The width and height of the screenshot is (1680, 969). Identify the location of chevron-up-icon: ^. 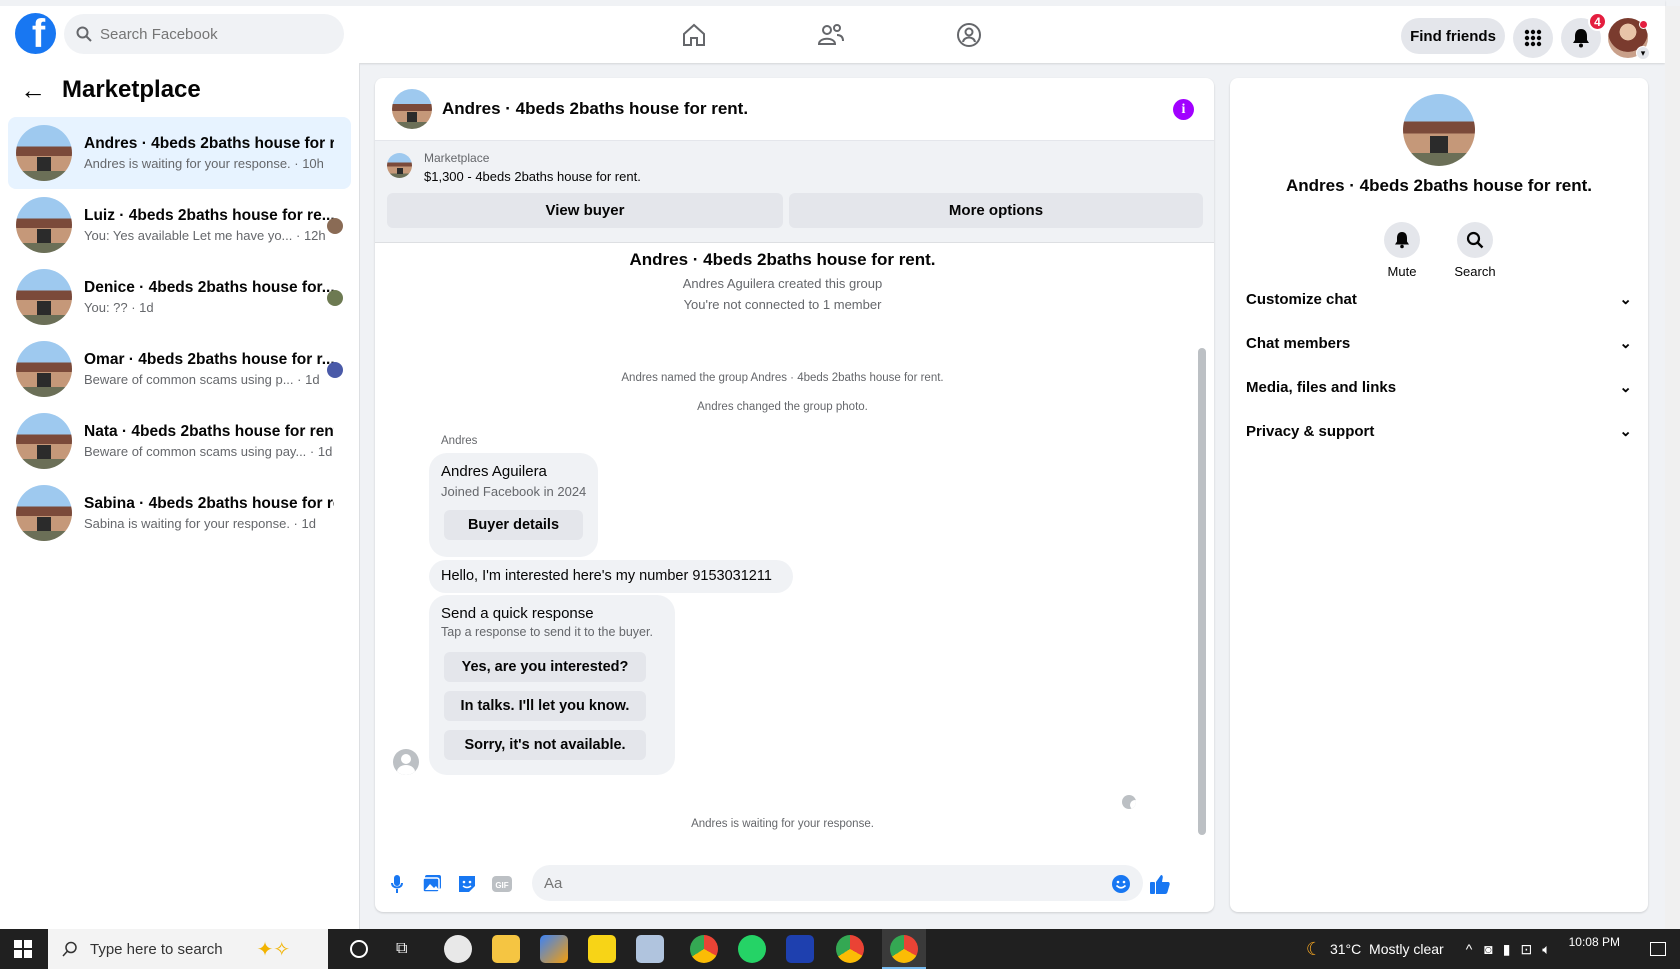
(1469, 949).